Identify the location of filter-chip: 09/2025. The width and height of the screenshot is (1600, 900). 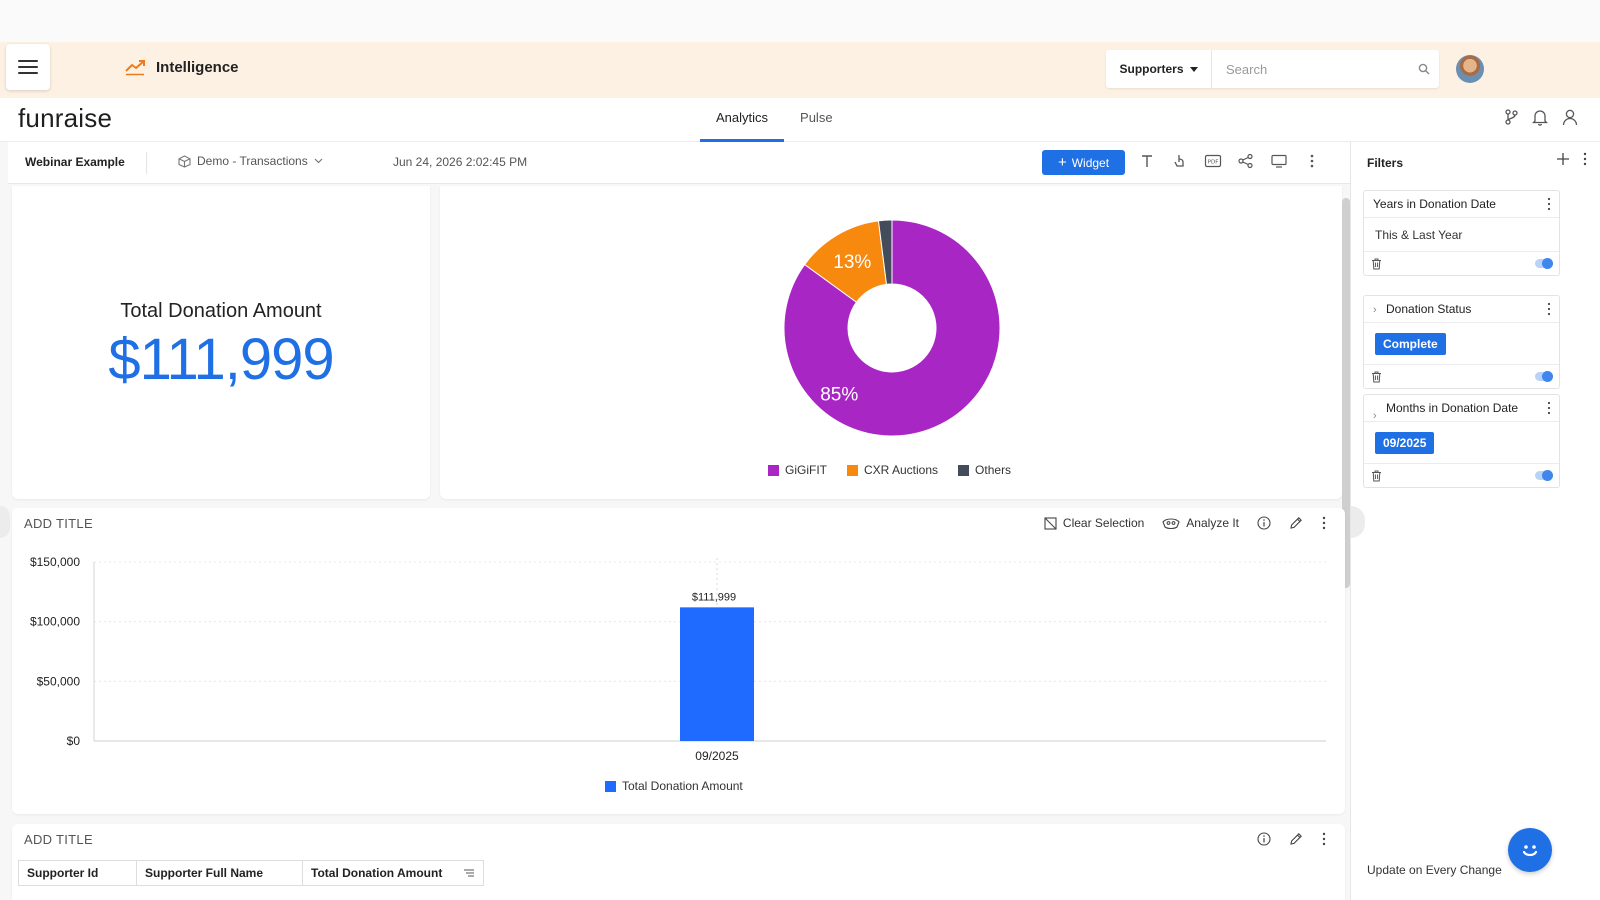
(1405, 442).